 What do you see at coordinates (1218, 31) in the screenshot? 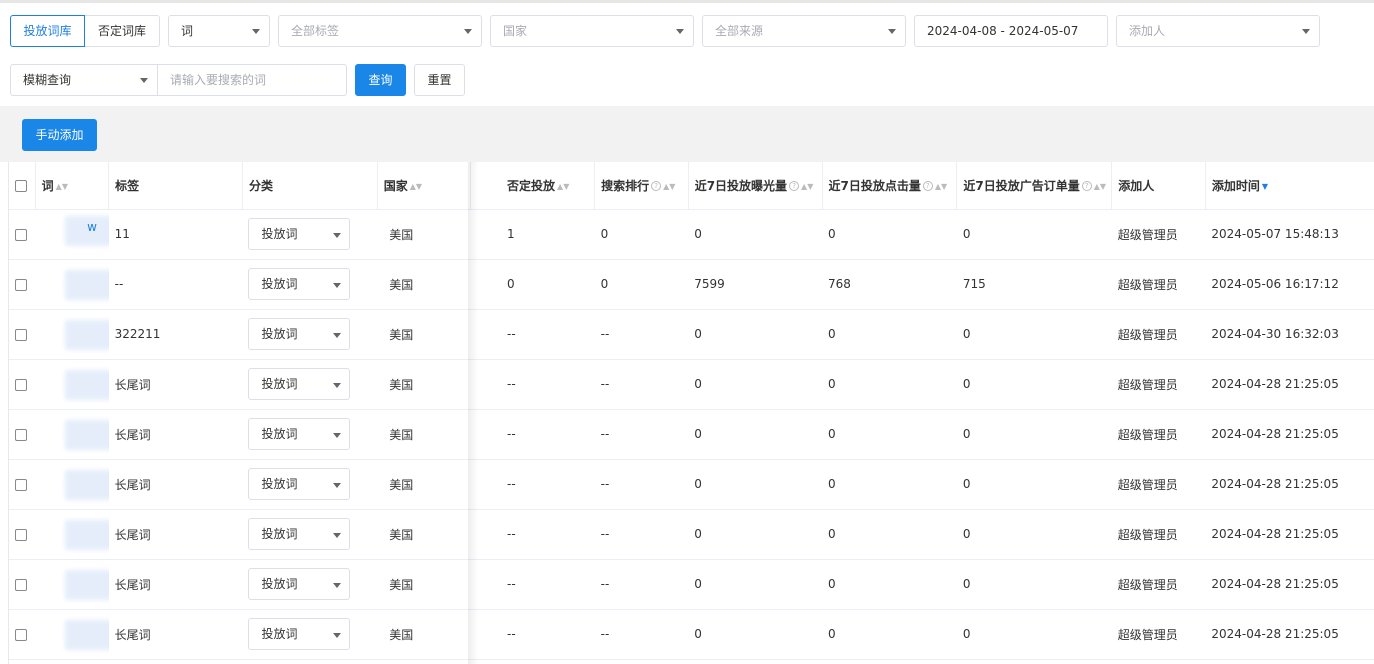
I see `adder-select: 添加人` at bounding box center [1218, 31].